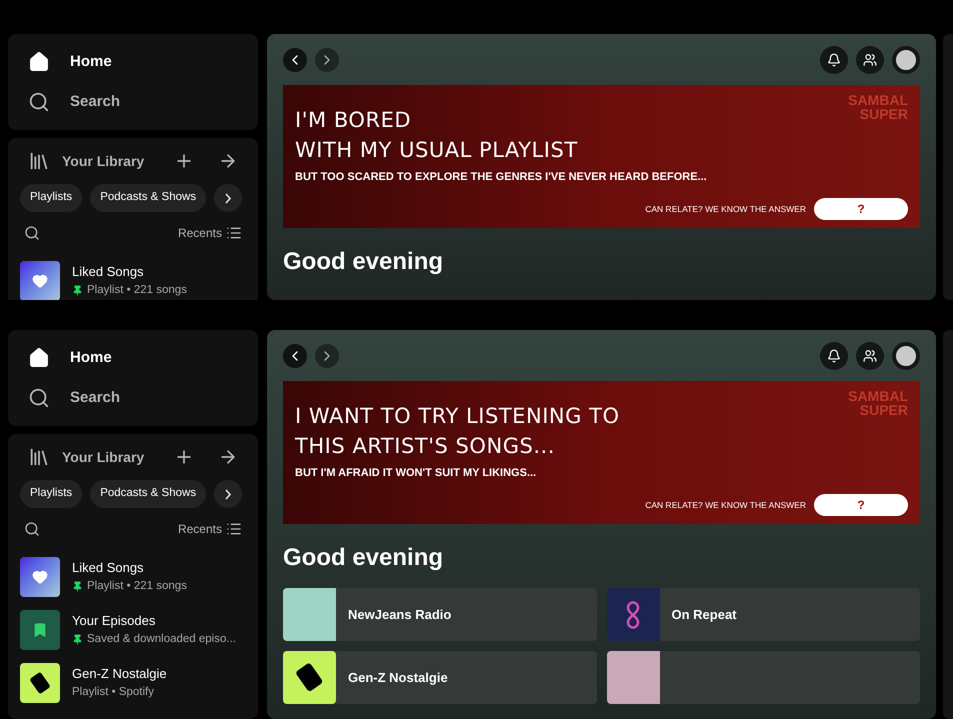 The height and width of the screenshot is (719, 953). What do you see at coordinates (398, 677) in the screenshot?
I see `shortcut-title: Gen-Z Nostalgie` at bounding box center [398, 677].